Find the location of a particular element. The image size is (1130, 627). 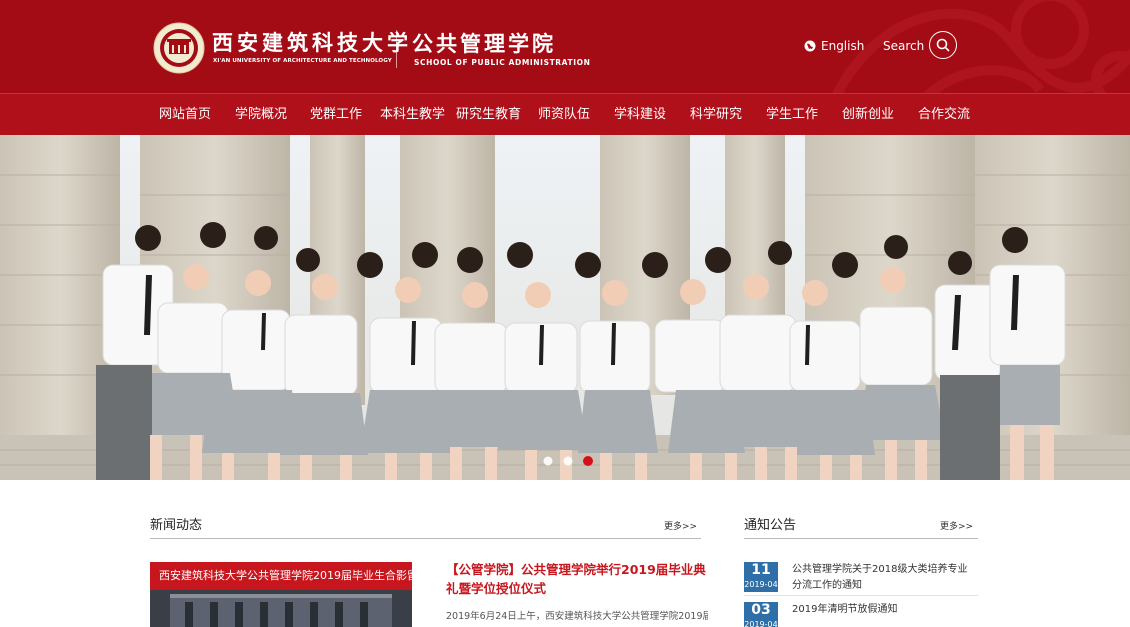

nav-item-innovation: 创新创业 is located at coordinates (868, 115).